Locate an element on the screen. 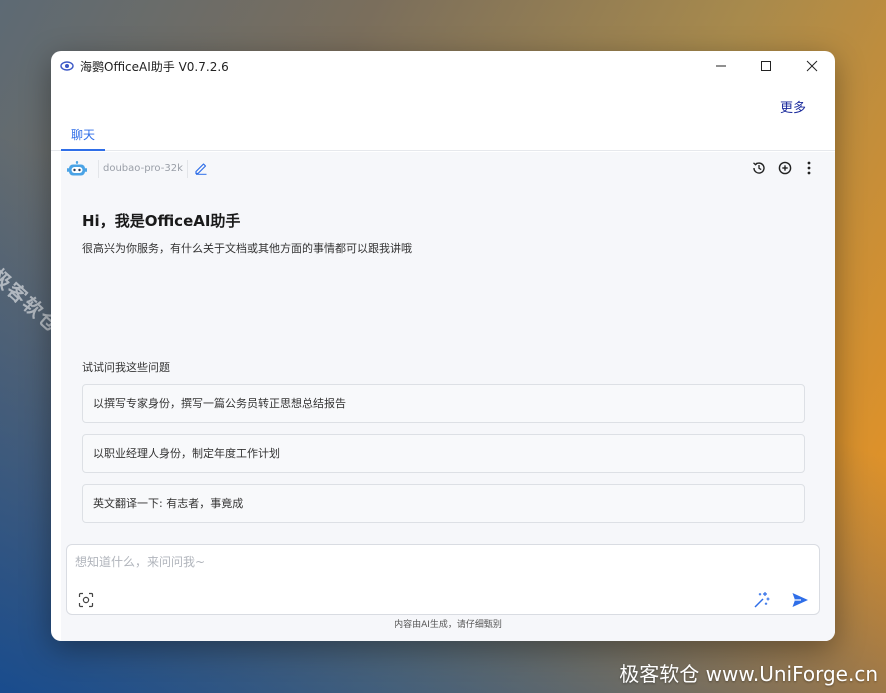  robot-icon is located at coordinates (77, 168).